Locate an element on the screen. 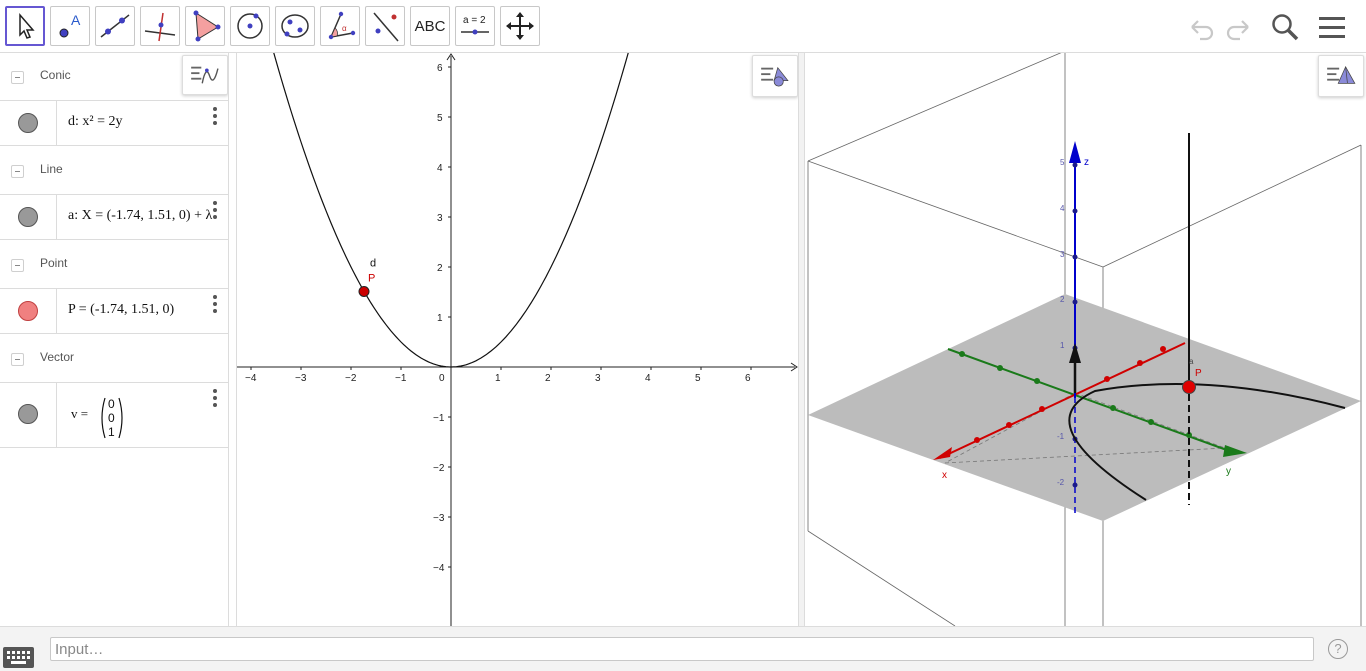  polygon-tool-button is located at coordinates (205, 26).